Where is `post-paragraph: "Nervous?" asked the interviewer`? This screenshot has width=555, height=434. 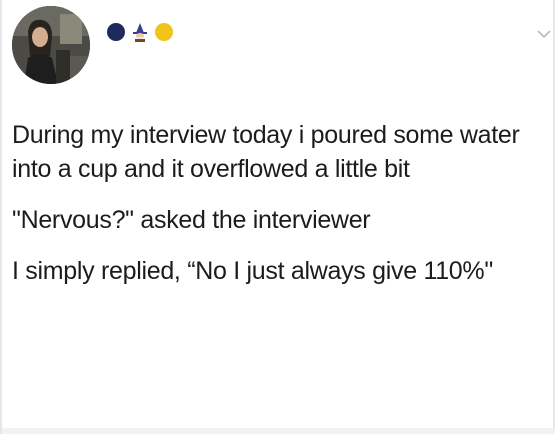 post-paragraph: "Nervous?" asked the interviewer is located at coordinates (191, 220).